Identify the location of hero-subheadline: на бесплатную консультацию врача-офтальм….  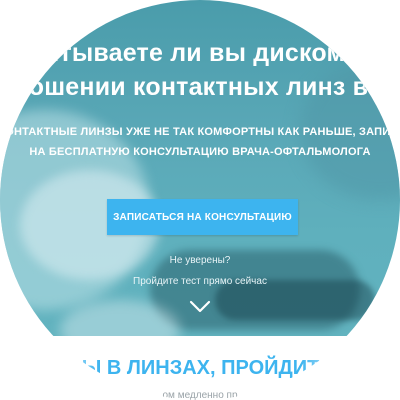
(200, 152).